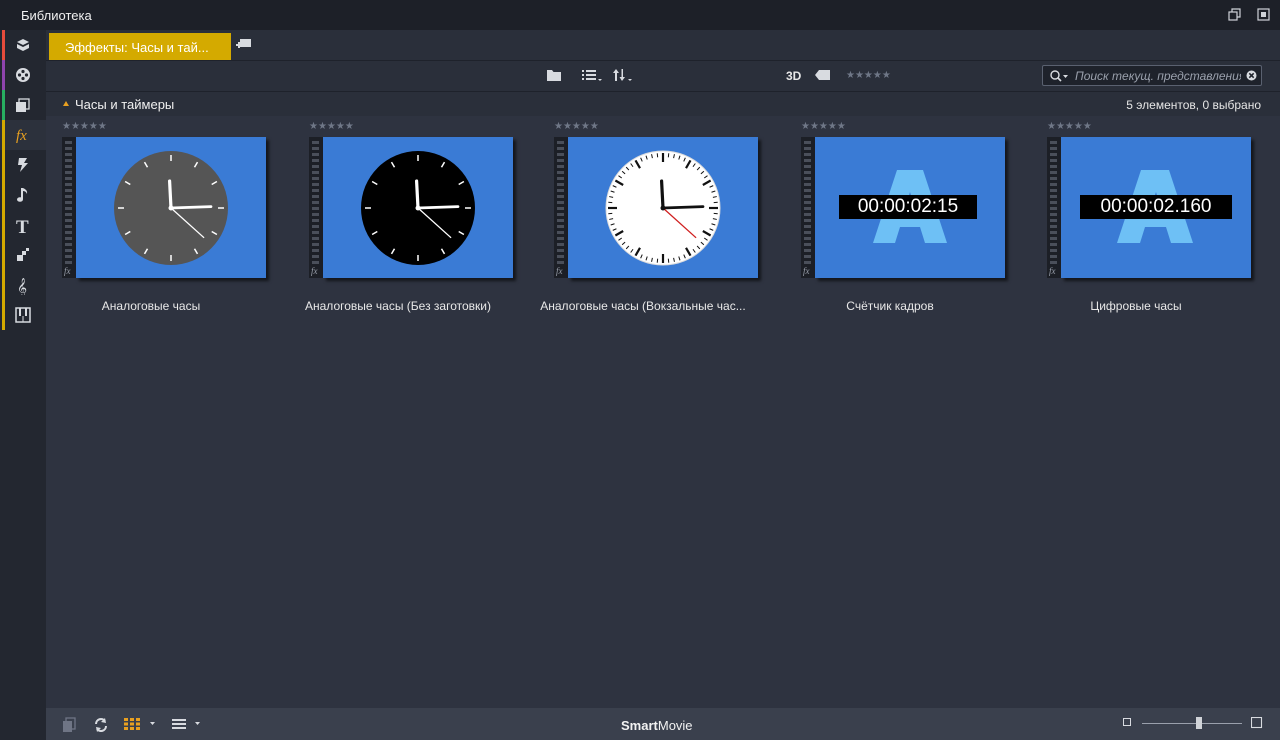 Image resolution: width=1280 pixels, height=740 pixels. Describe the element at coordinates (188, 724) in the screenshot. I see `menu-icon` at that location.